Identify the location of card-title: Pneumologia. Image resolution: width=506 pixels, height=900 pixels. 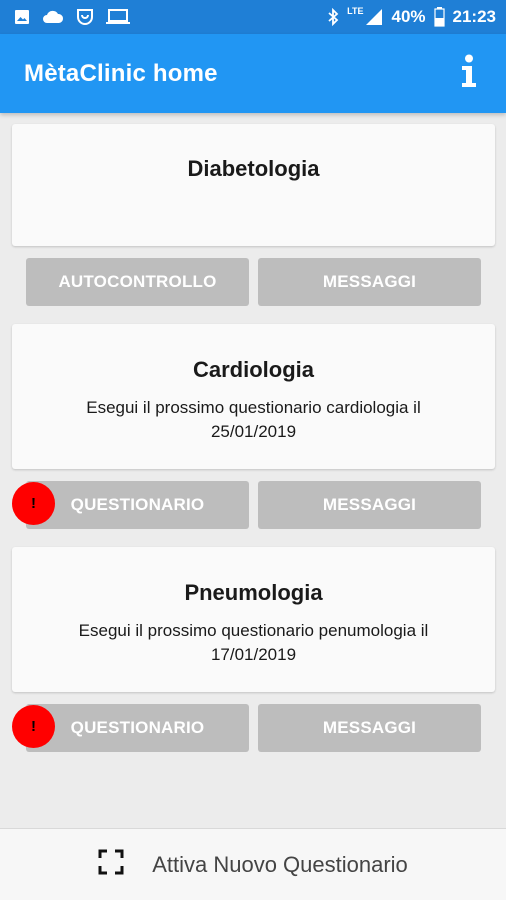
(253, 592).